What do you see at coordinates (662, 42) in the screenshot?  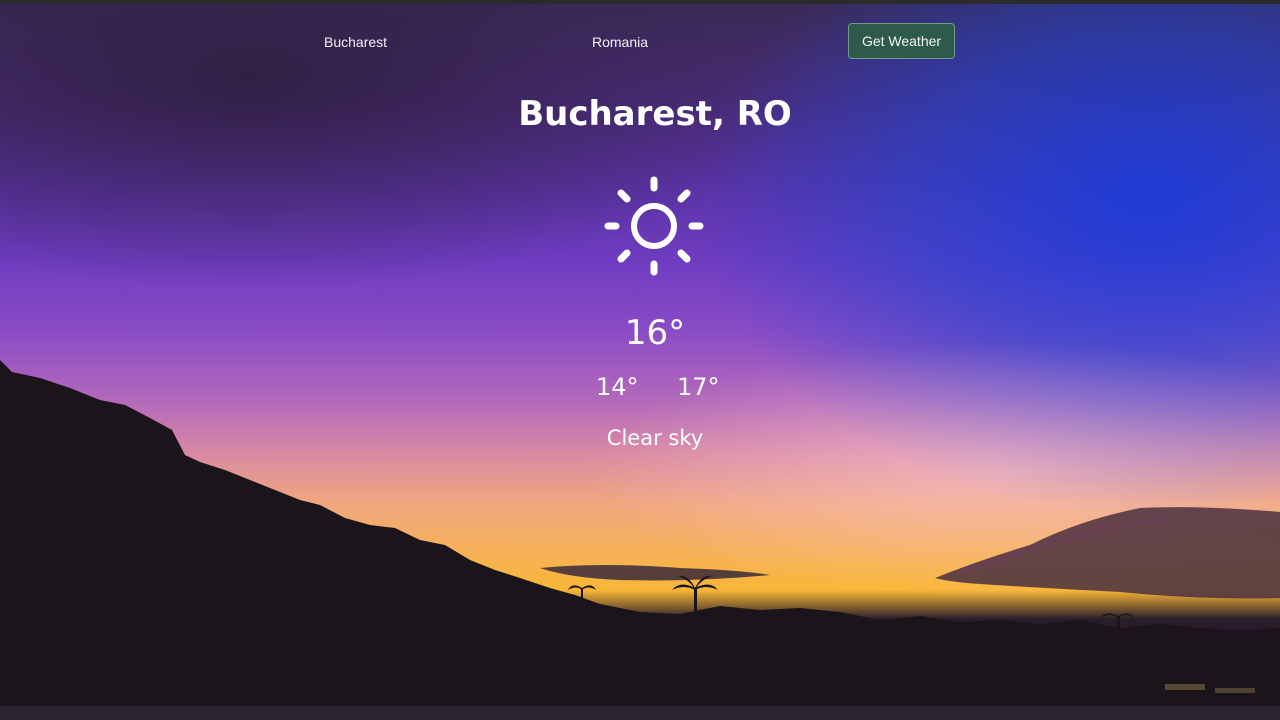 I see `country-input` at bounding box center [662, 42].